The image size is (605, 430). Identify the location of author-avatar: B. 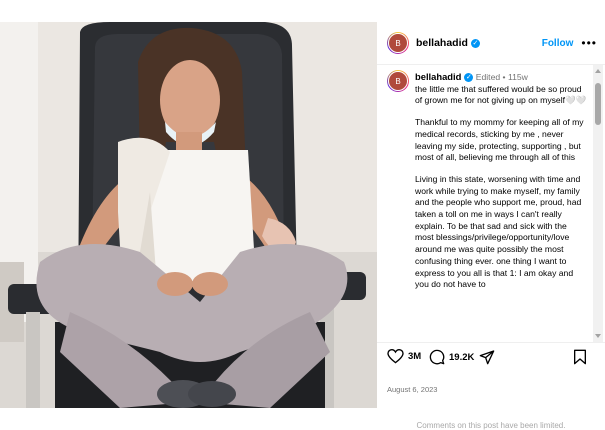
(398, 43).